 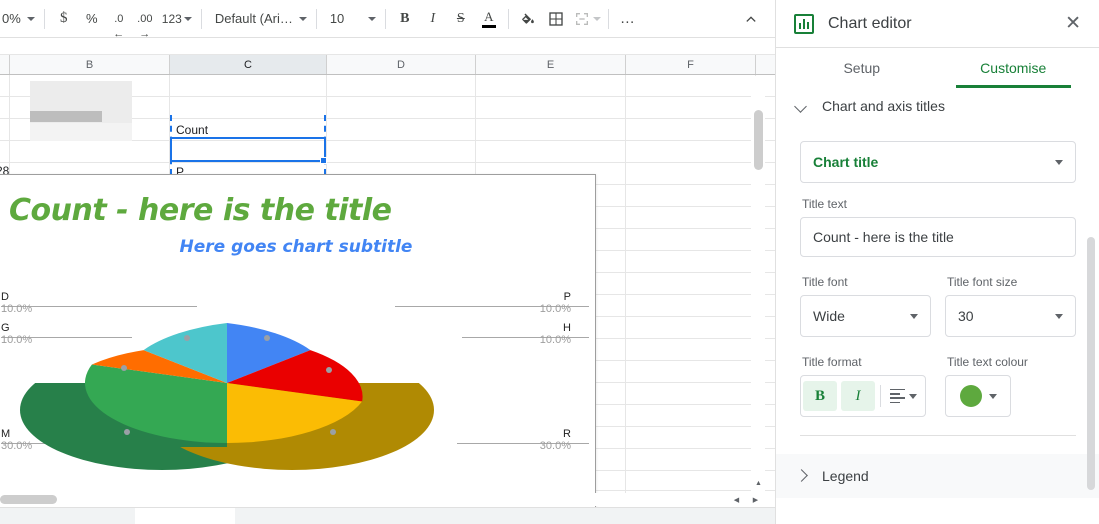 I want to click on collapse-toolbar-button, so click(x=751, y=19).